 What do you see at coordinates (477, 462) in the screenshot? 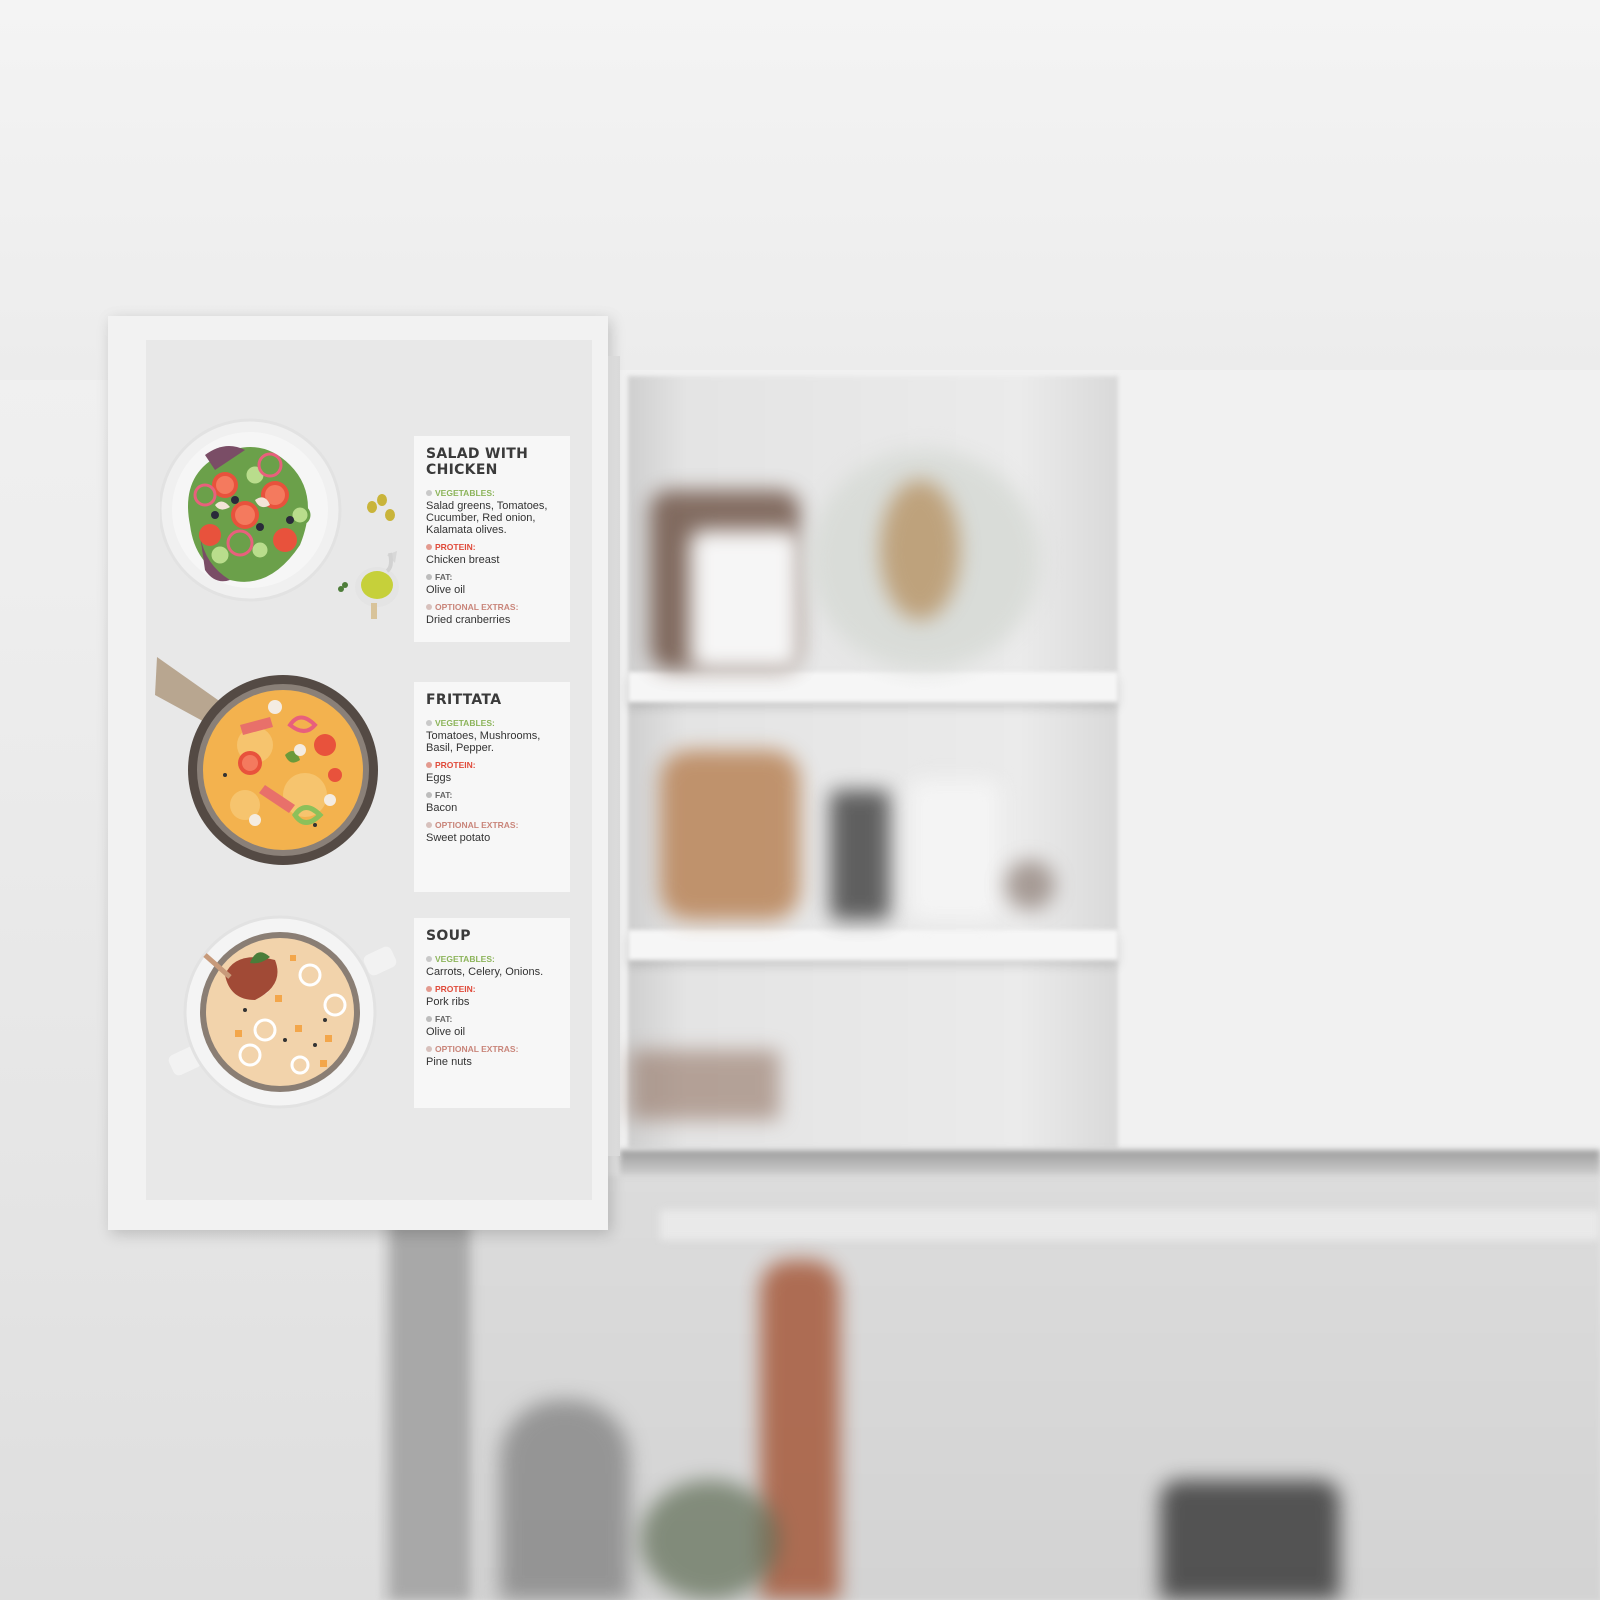
I see `recipe-title: SALAD WITH CHICKEN` at bounding box center [477, 462].